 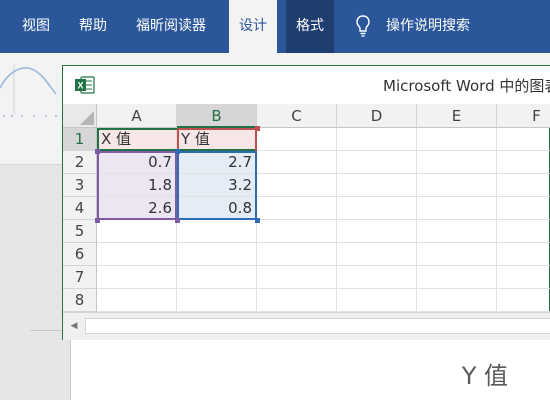 I want to click on cell-b2: 2.7, so click(x=217, y=162).